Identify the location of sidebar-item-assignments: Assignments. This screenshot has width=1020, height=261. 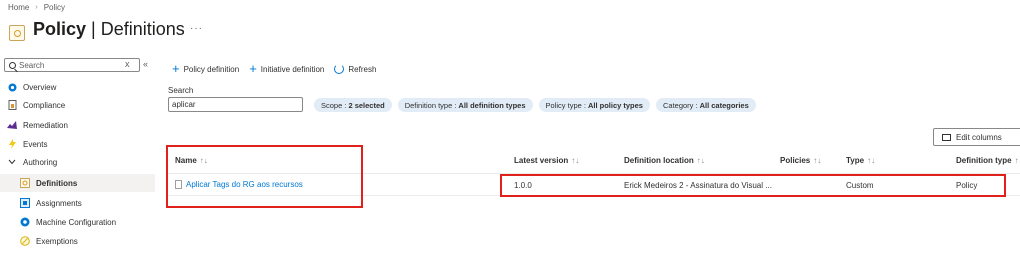
(77, 203).